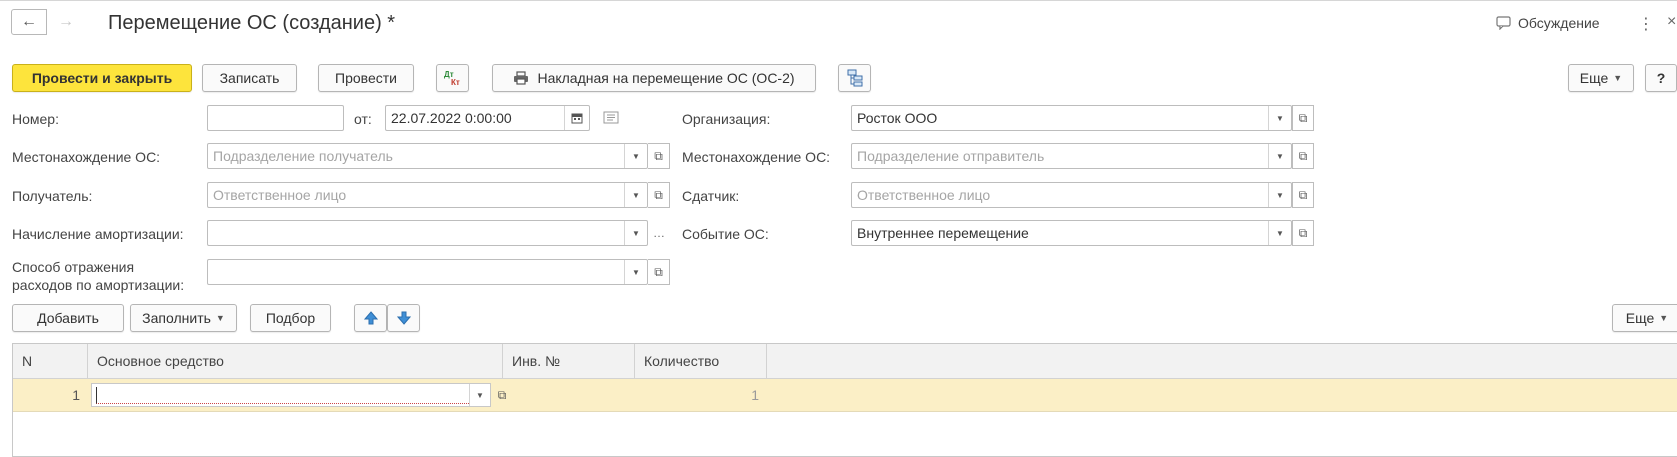  Describe the element at coordinates (569, 361) in the screenshot. I see `column-header-inv: Инв. №` at that location.